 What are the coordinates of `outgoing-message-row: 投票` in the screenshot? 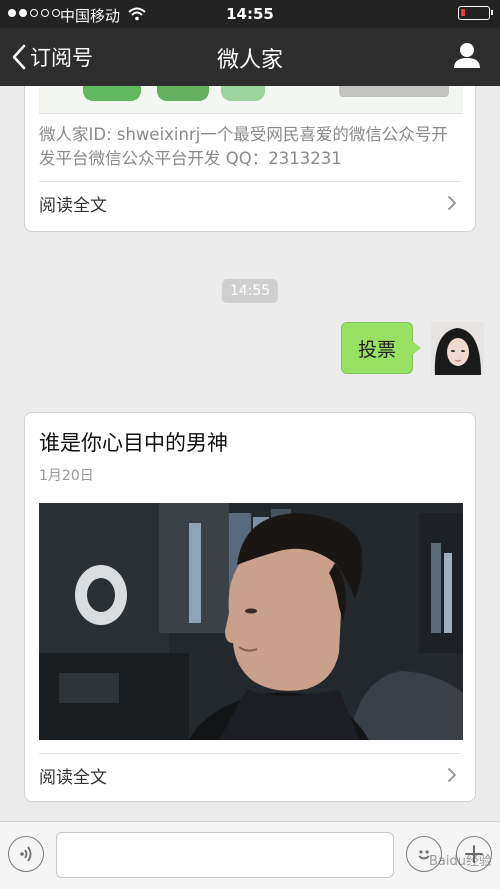 It's located at (412, 348).